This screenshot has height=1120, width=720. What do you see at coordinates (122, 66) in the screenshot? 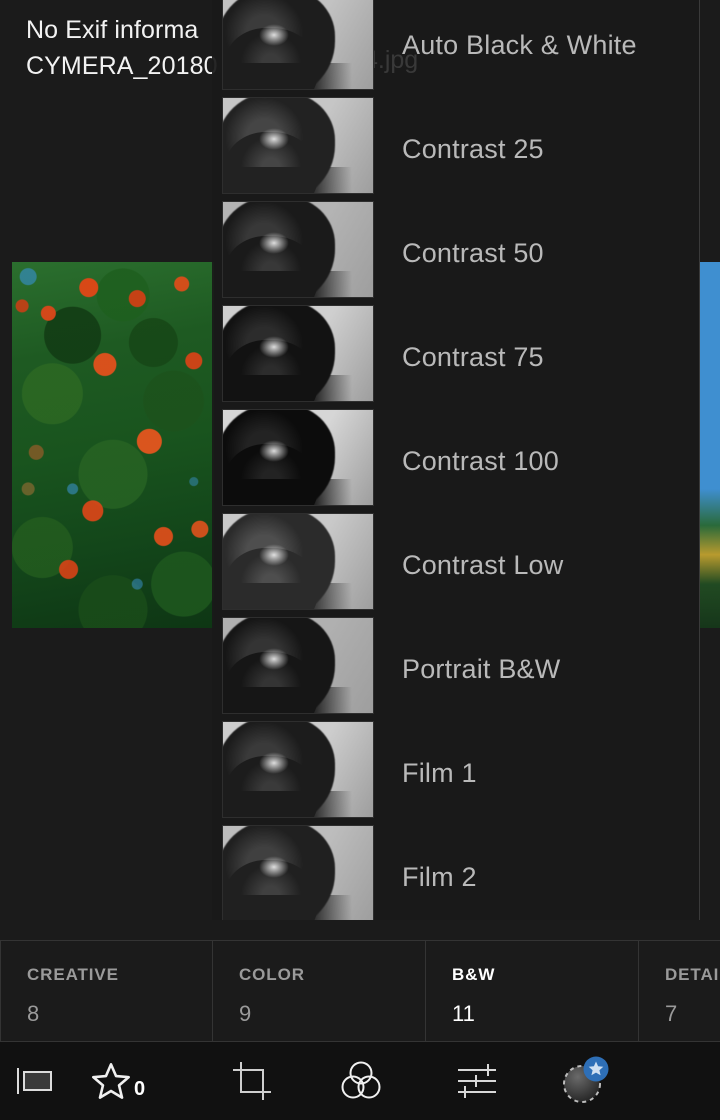
I see `photo-filename-line: CYMERA_20180` at bounding box center [122, 66].